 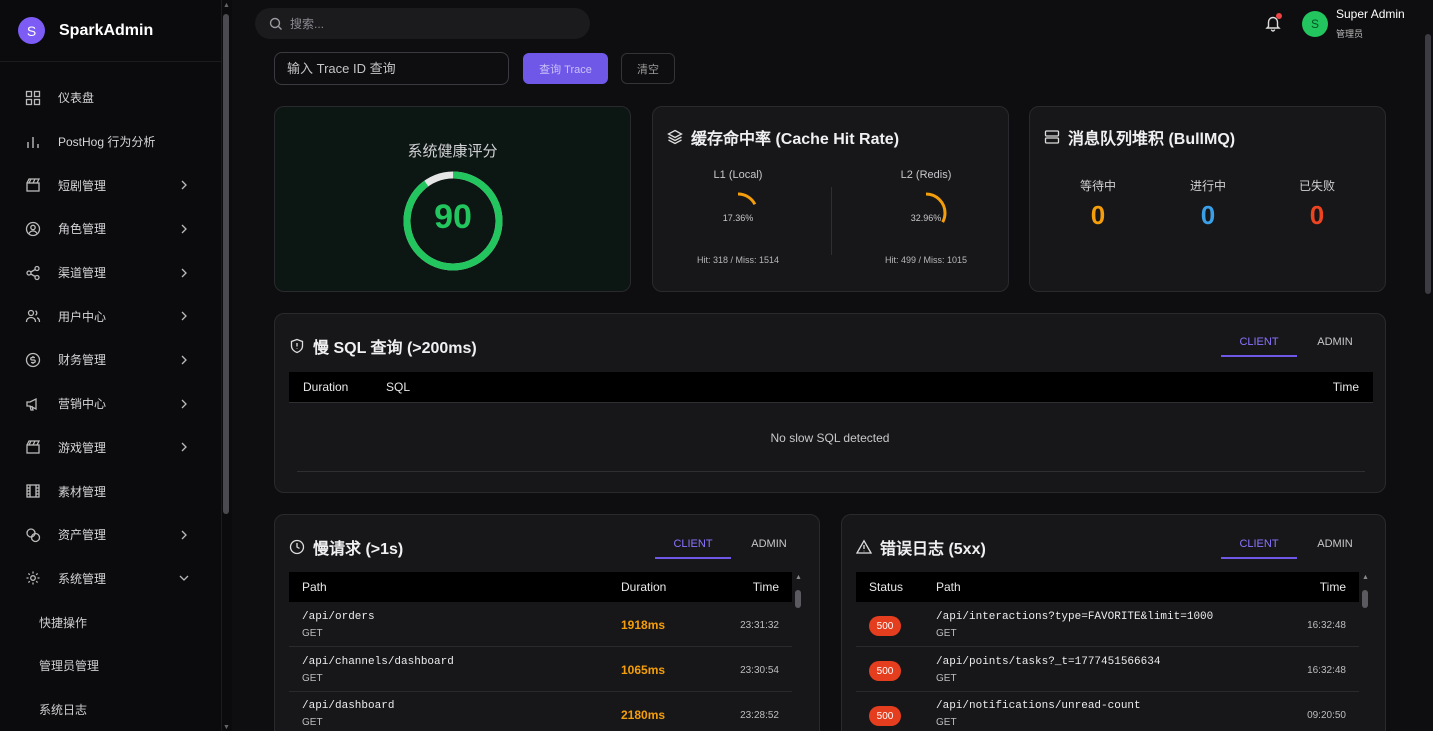 I want to click on sidebar-item-dashboard: 仪表盘, so click(x=110, y=98).